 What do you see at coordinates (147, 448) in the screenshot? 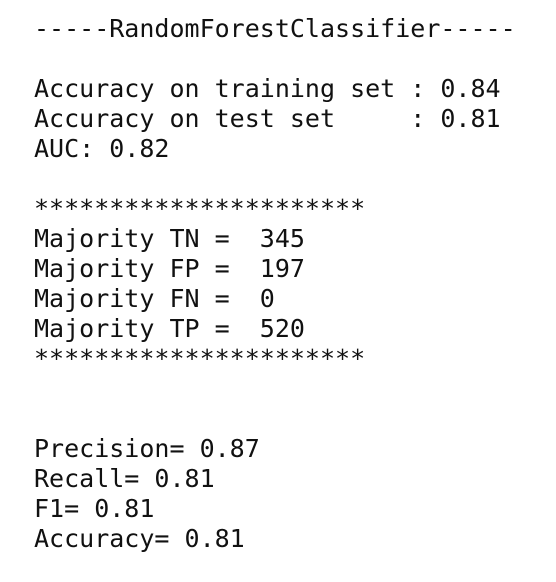
I see `precision-line: Precision= 0.87` at bounding box center [147, 448].